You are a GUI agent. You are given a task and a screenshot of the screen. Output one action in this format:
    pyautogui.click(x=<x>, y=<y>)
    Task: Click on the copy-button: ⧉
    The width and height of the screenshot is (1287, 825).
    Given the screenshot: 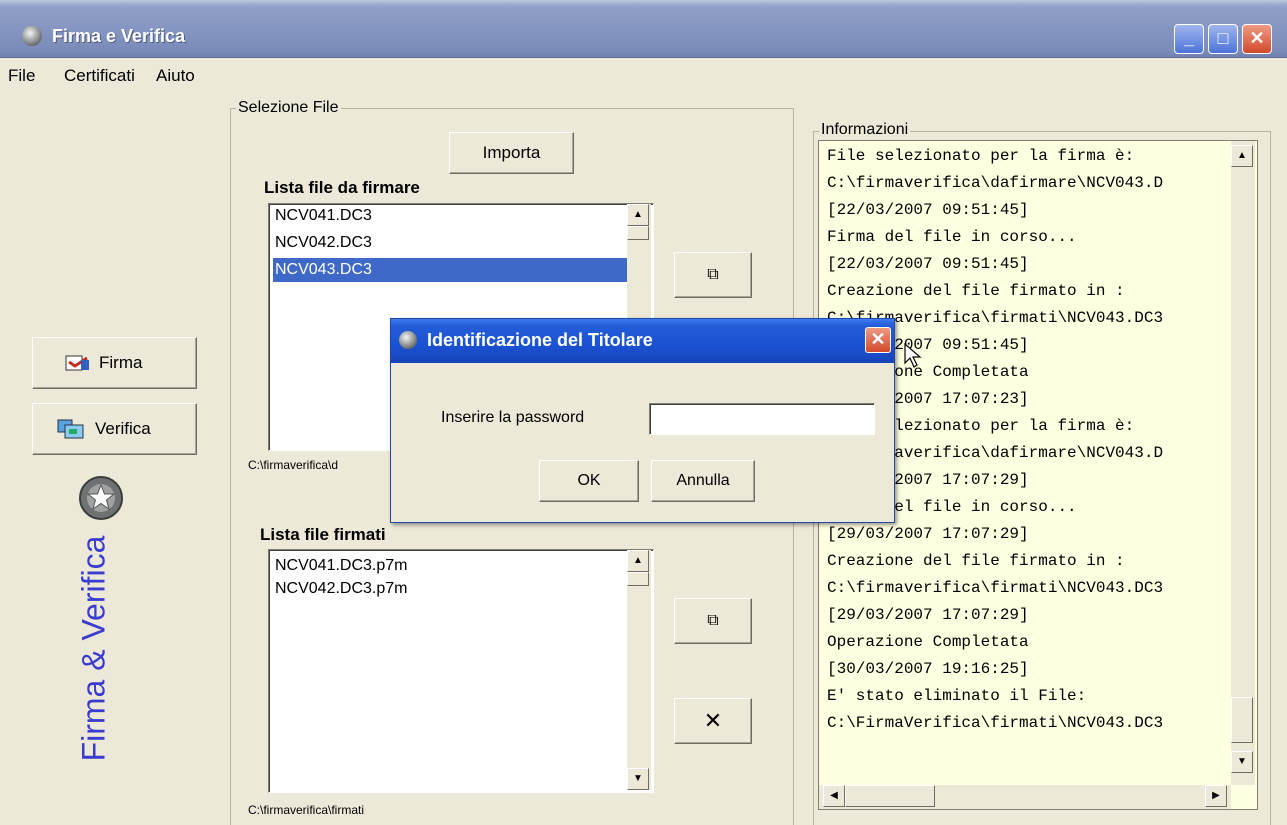 What is the action you would take?
    pyautogui.click(x=713, y=275)
    